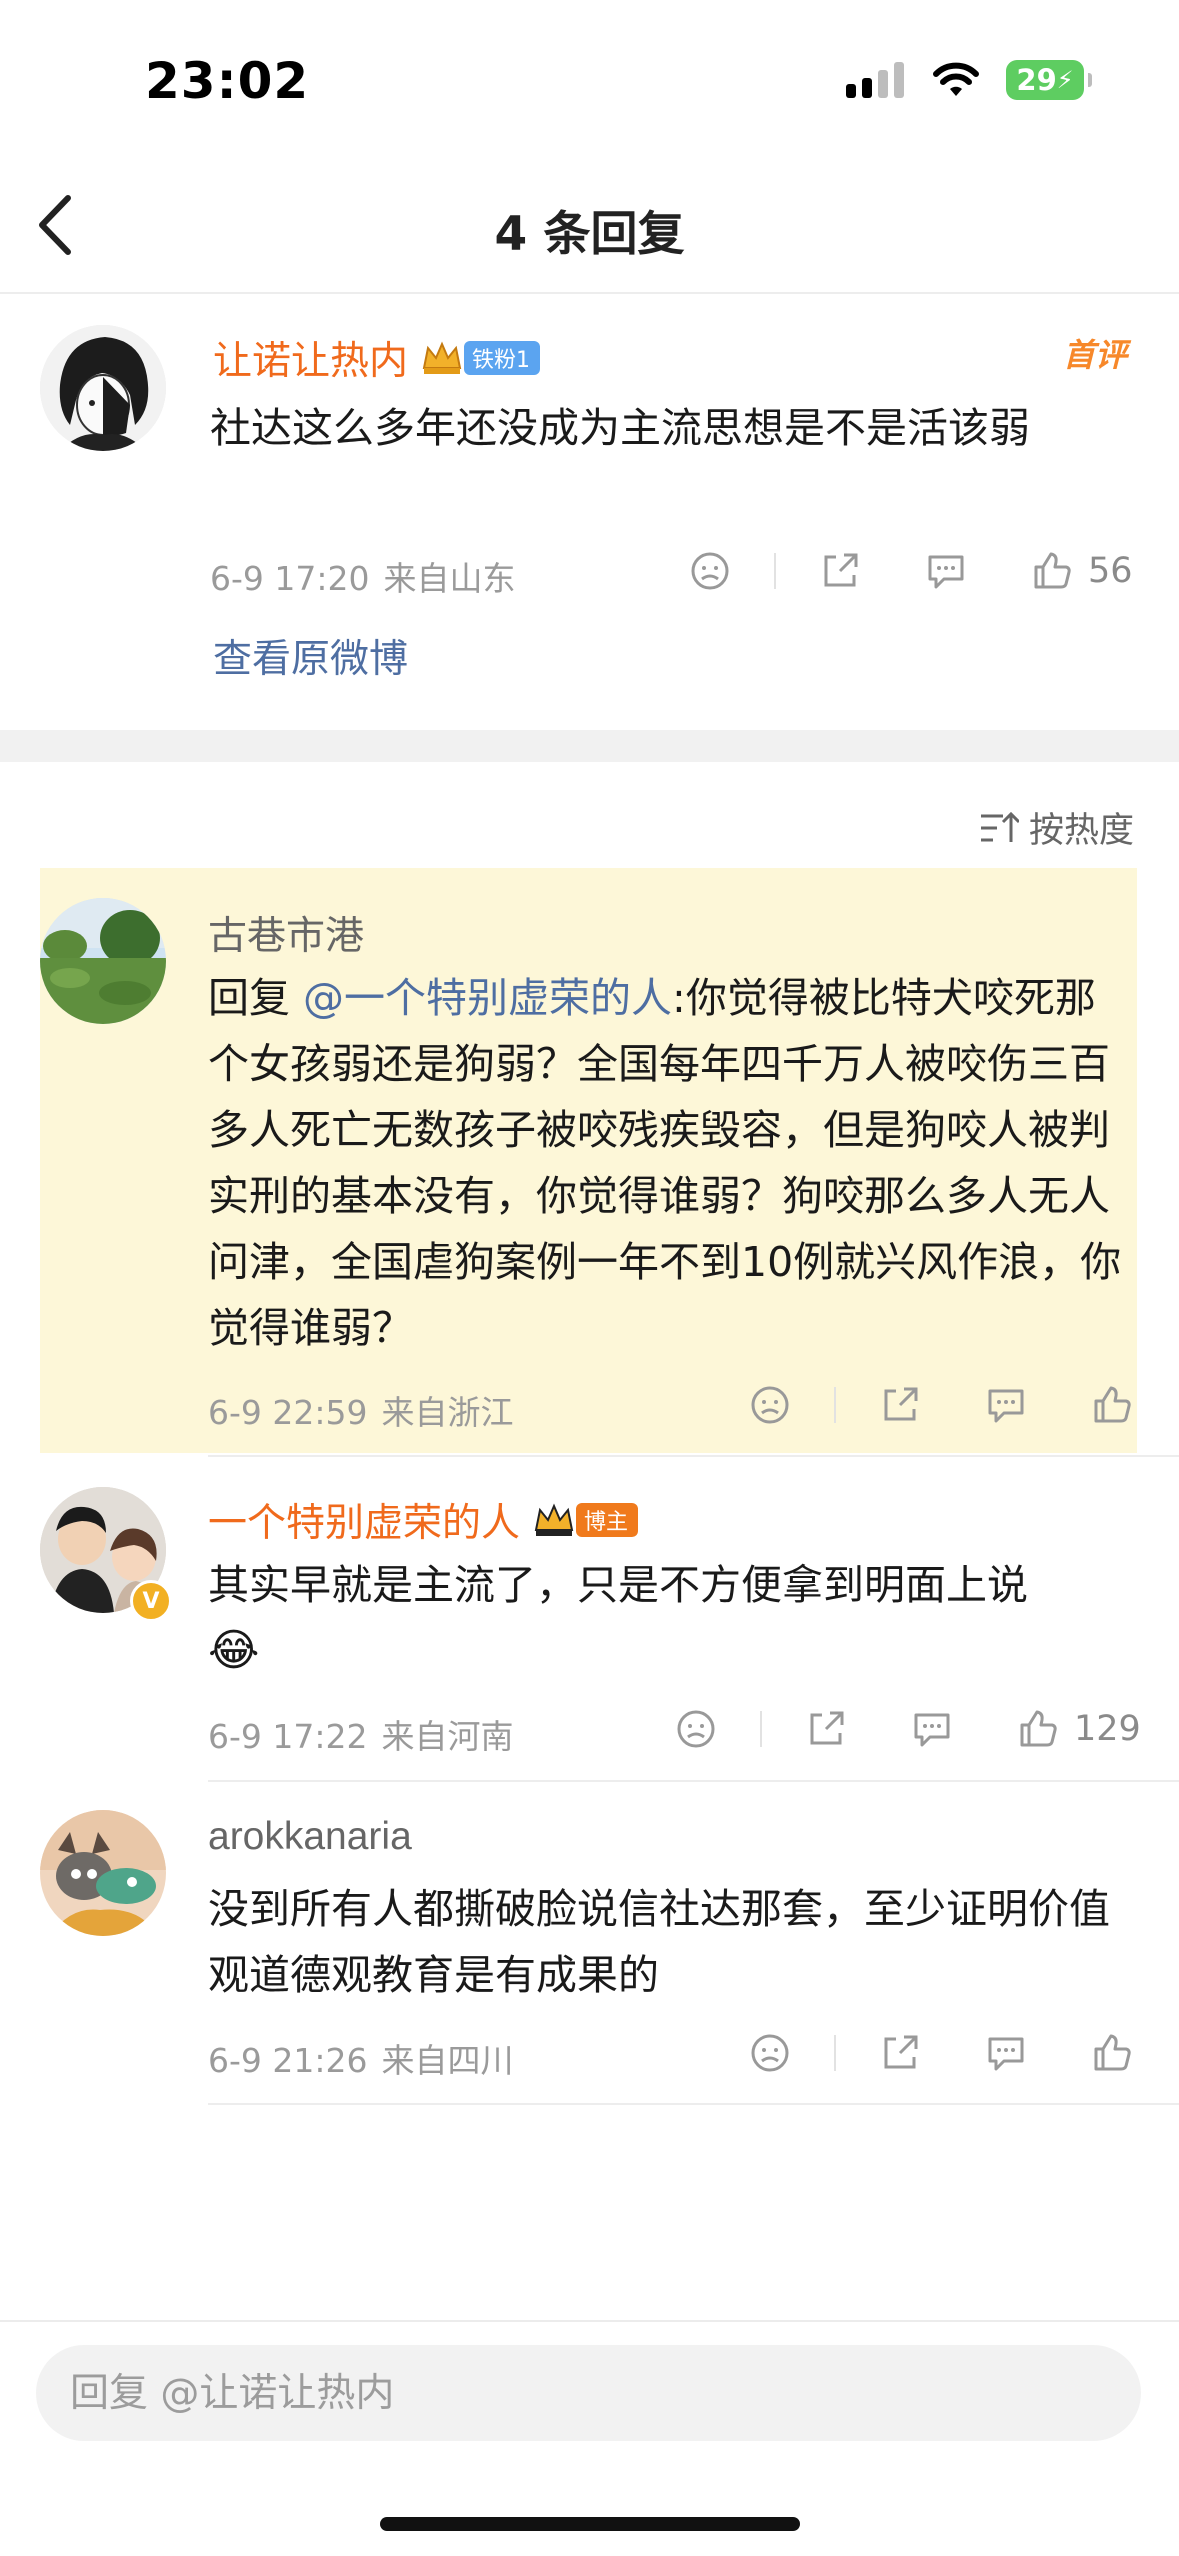 This screenshot has height=2556, width=1179. I want to click on reply-meta: 6-9 17:22 来自河南, so click(368, 1734).